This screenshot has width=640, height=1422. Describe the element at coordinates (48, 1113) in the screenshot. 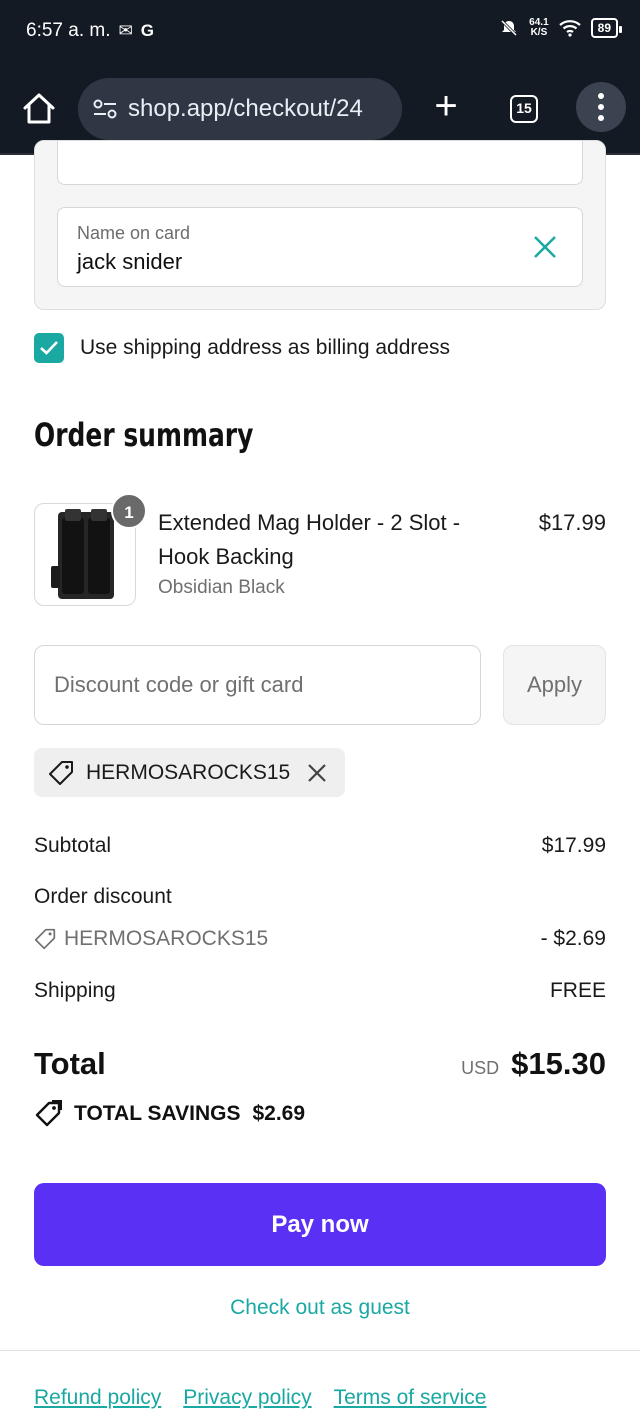

I see `savings-tag-icon` at that location.